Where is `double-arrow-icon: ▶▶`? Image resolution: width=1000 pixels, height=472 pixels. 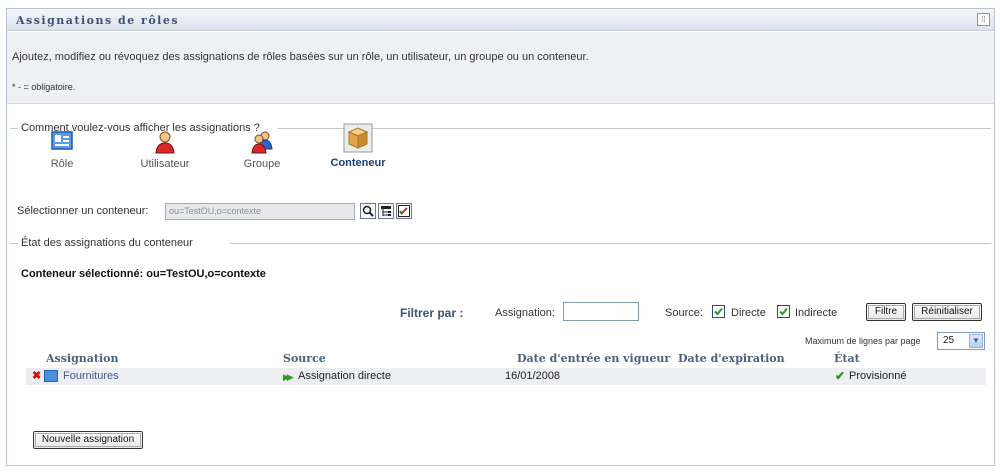
double-arrow-icon: ▶▶ is located at coordinates (288, 377).